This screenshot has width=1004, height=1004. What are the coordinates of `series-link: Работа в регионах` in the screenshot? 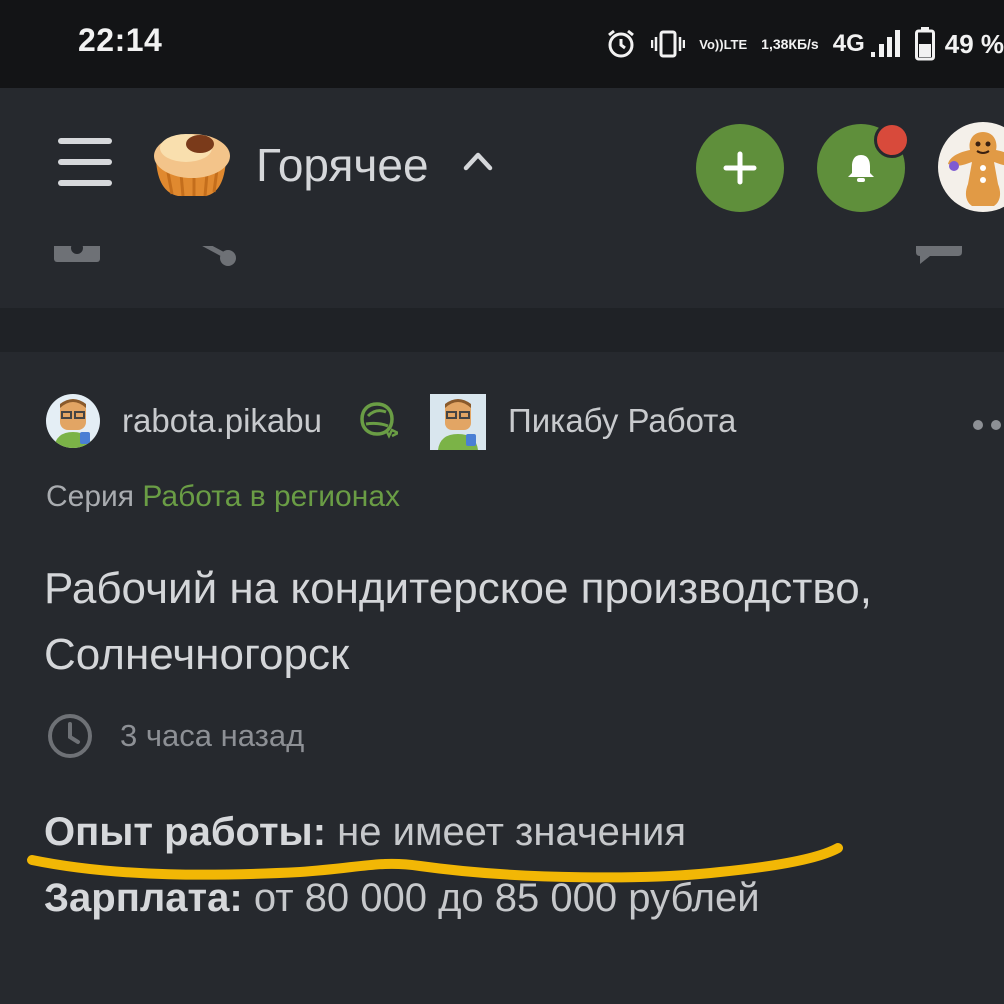 It's located at (271, 496).